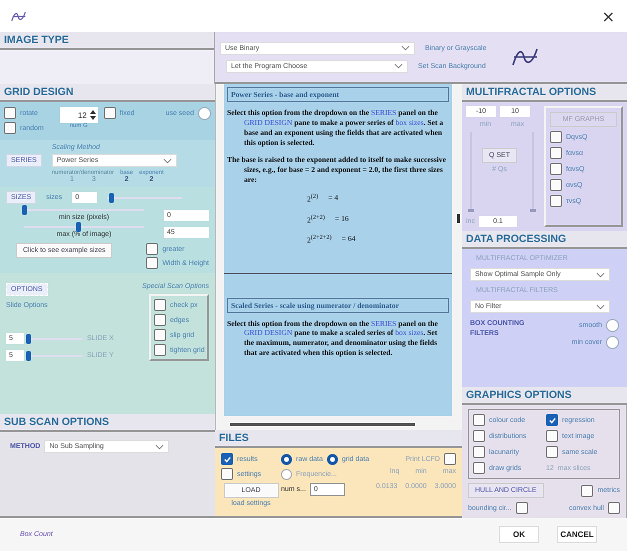  Describe the element at coordinates (107, 93) in the screenshot. I see `section-header: GRID DESIGN` at that location.